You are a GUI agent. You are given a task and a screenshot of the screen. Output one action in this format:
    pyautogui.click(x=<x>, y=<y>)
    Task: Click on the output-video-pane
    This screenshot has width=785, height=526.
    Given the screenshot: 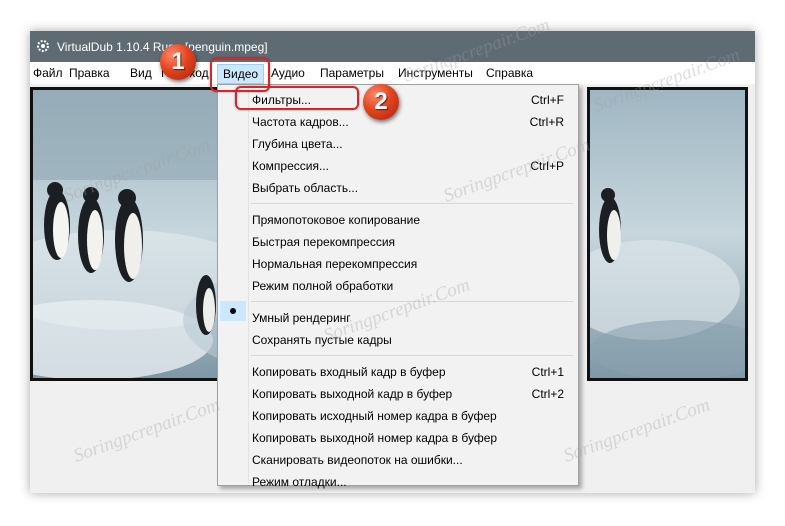 What is the action you would take?
    pyautogui.click(x=667, y=234)
    